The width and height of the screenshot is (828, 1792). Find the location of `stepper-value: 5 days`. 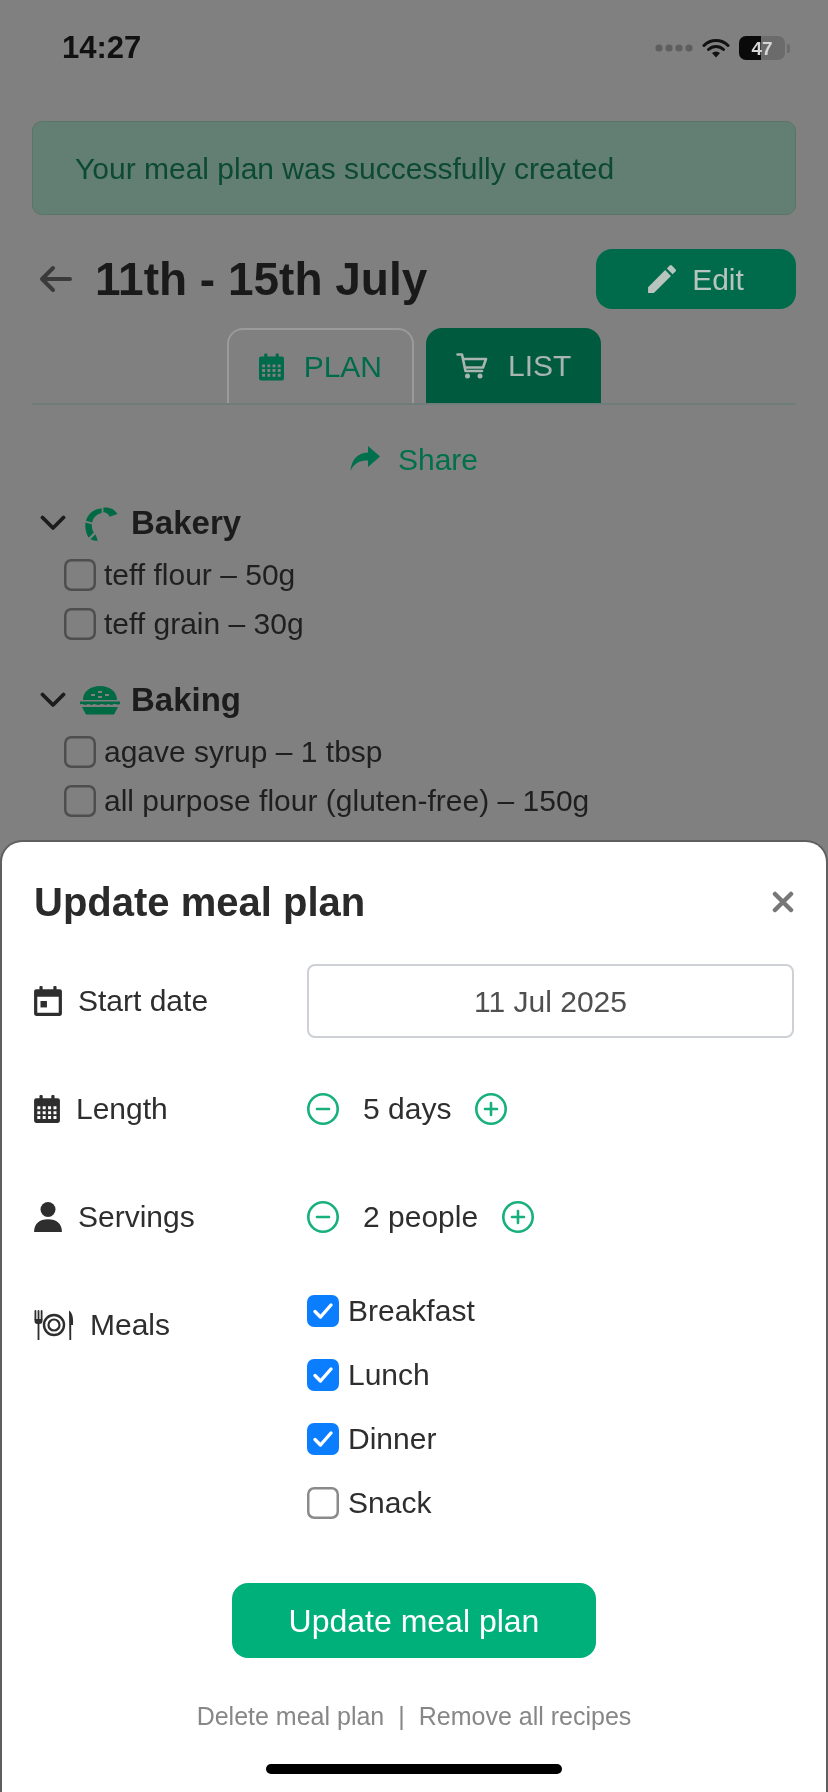

stepper-value: 5 days is located at coordinates (407, 1109).